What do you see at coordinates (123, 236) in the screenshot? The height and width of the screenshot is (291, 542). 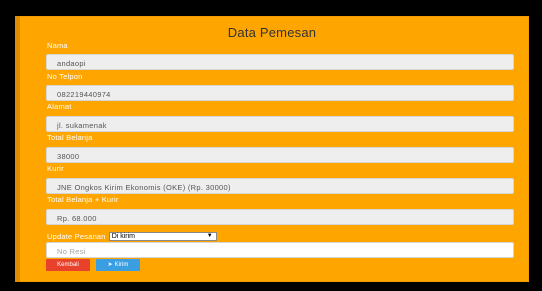 I see `status-select-value: Di kirim` at bounding box center [123, 236].